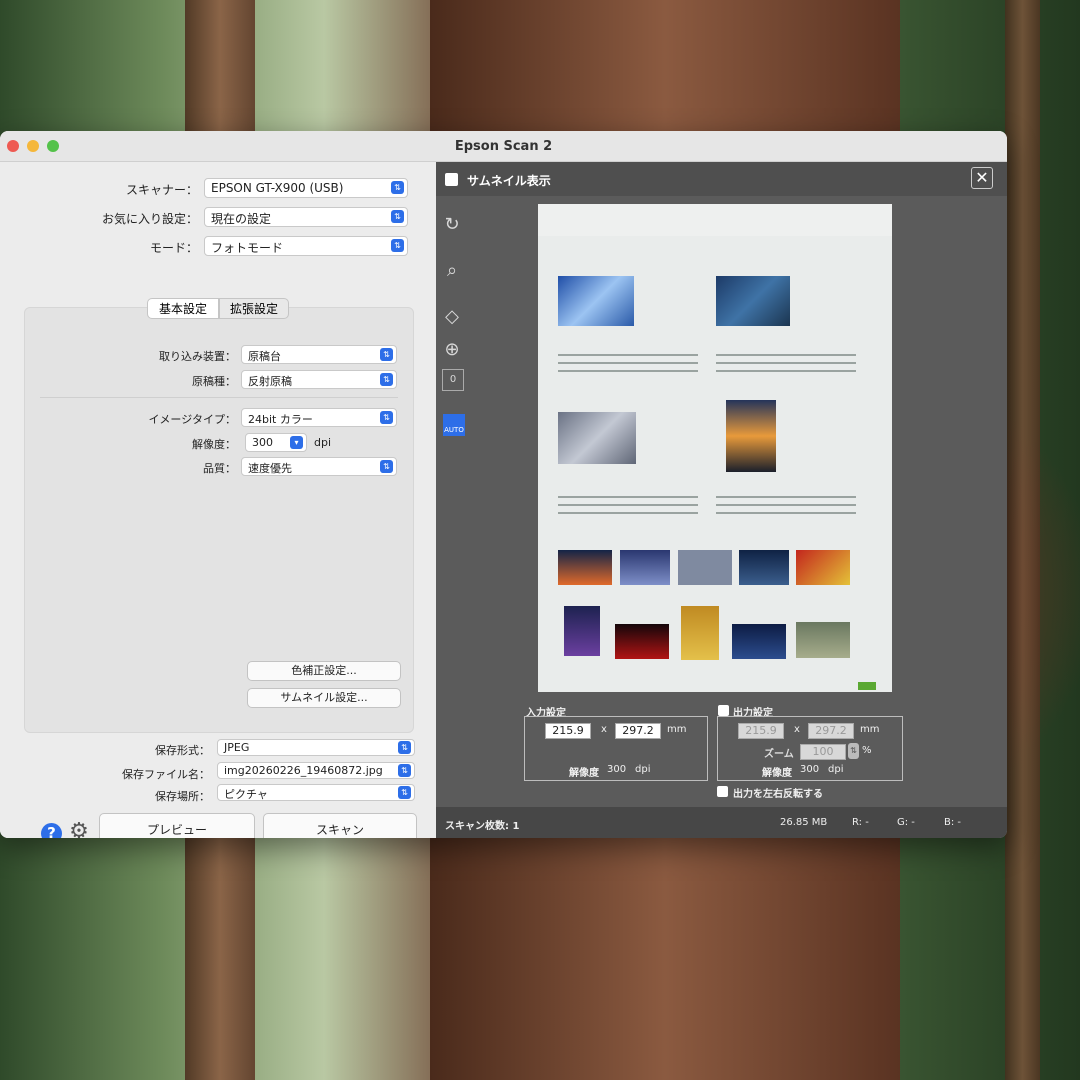 This screenshot has height=1080, width=1080. I want to click on scanned-preview, so click(715, 448).